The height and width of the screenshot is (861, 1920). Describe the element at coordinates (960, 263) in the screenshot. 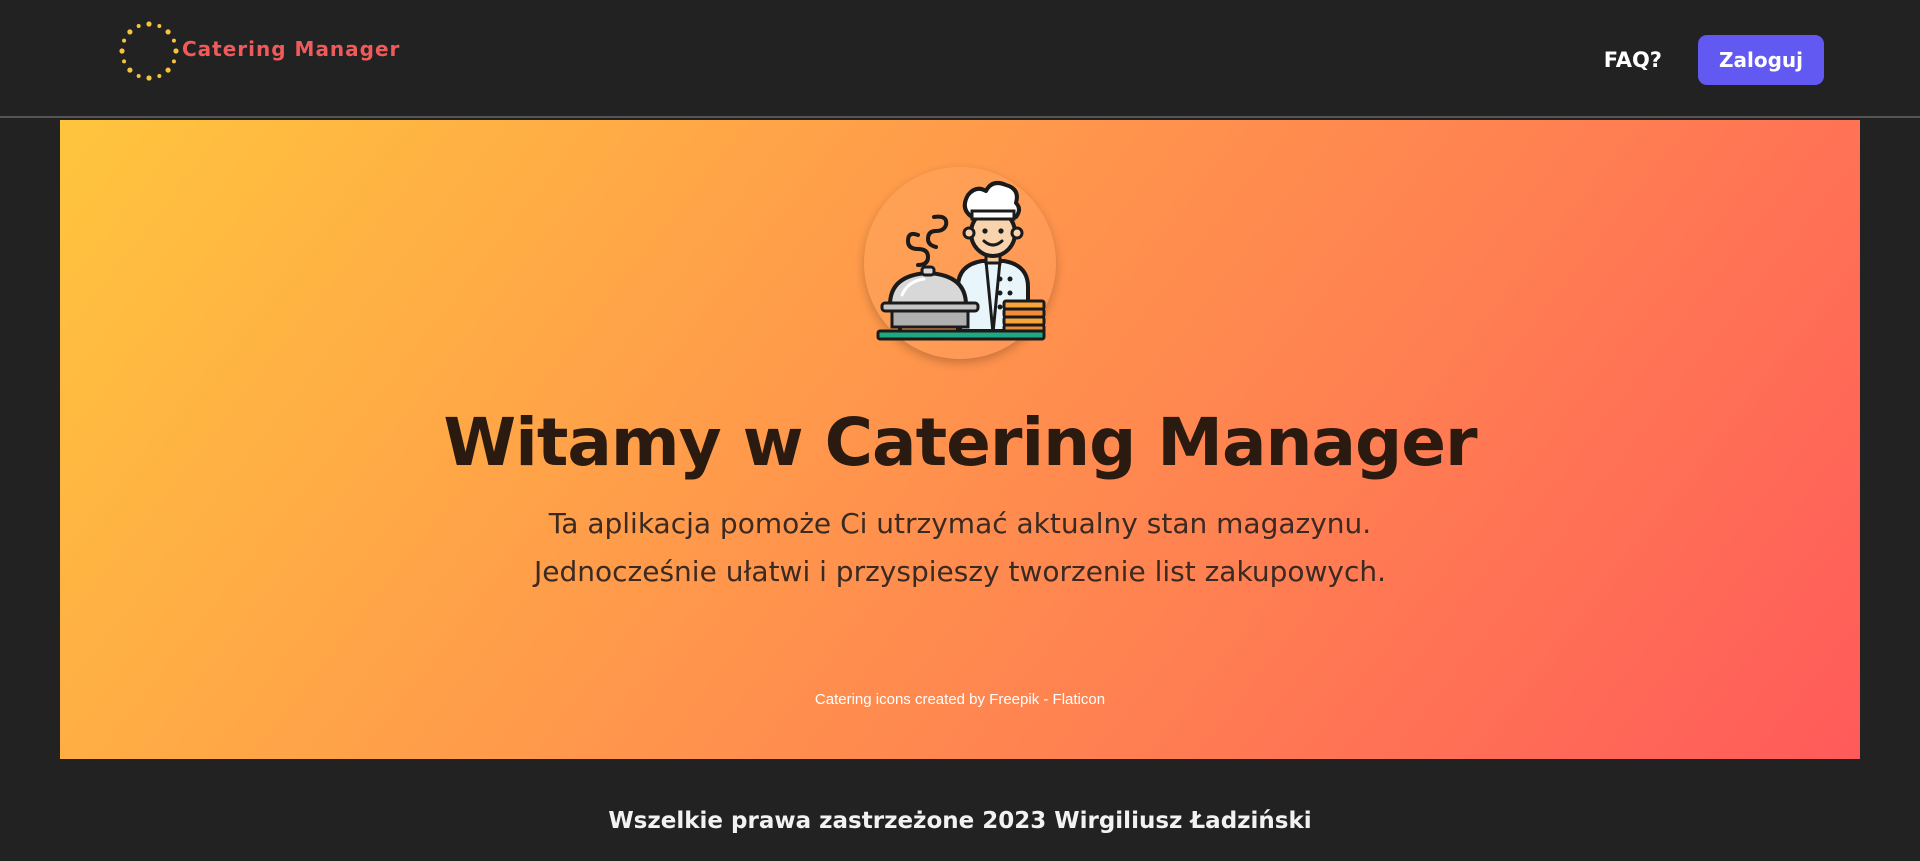

I see `chef-with-cloche-icon` at that location.